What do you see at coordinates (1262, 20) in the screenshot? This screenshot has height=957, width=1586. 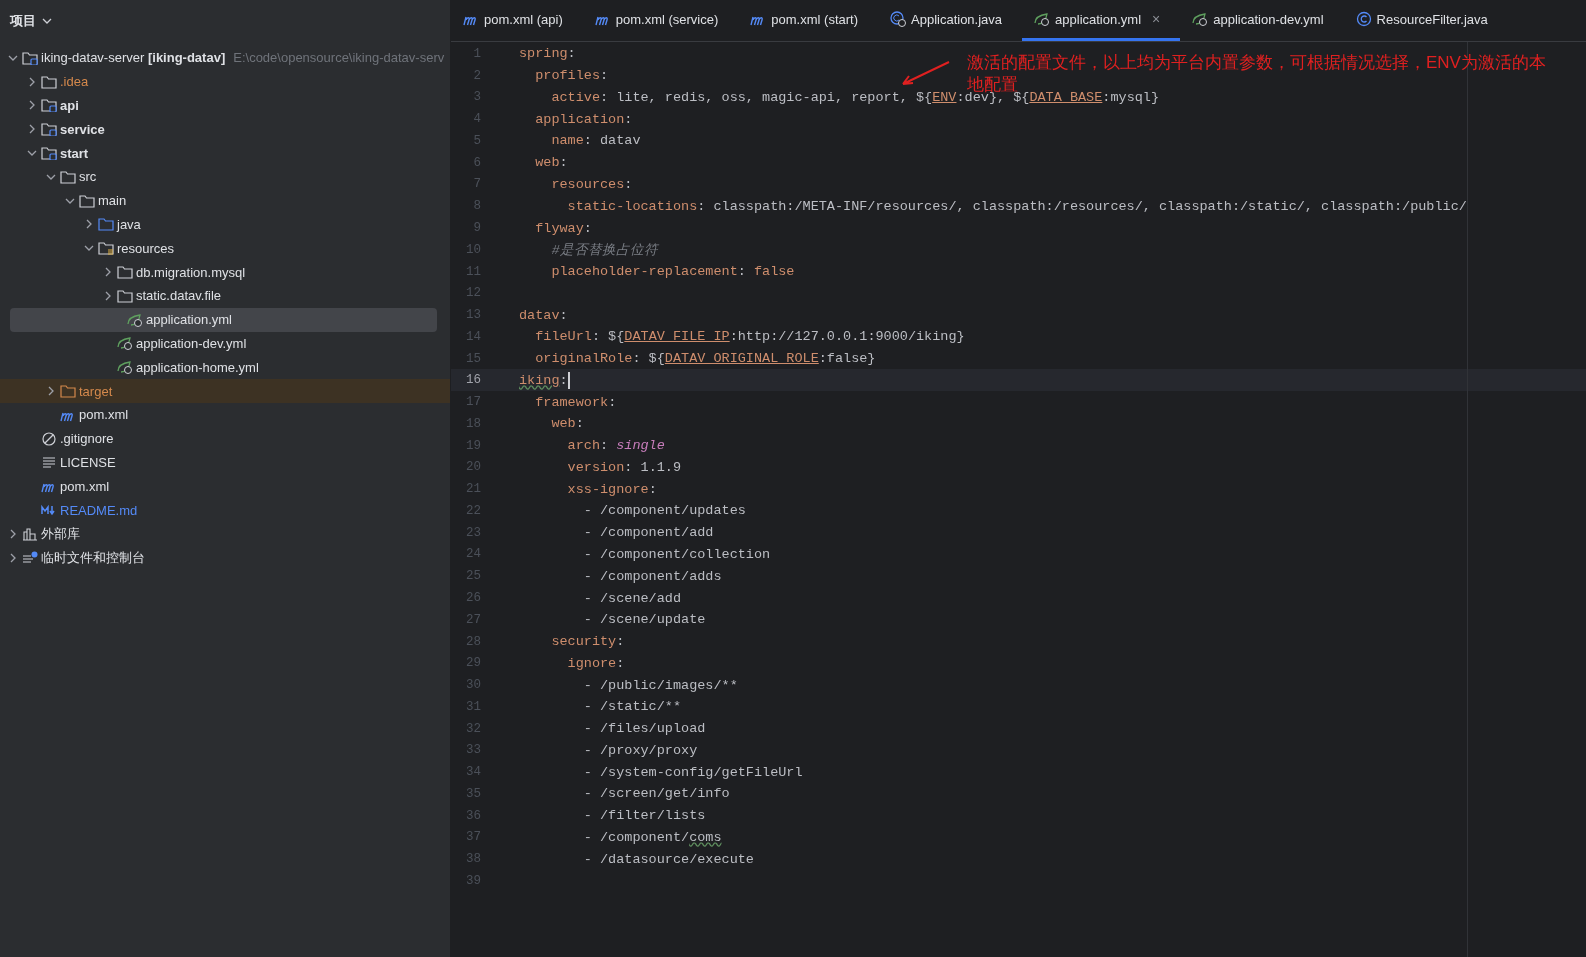 I see `editor-tab: application-dev.yml` at bounding box center [1262, 20].